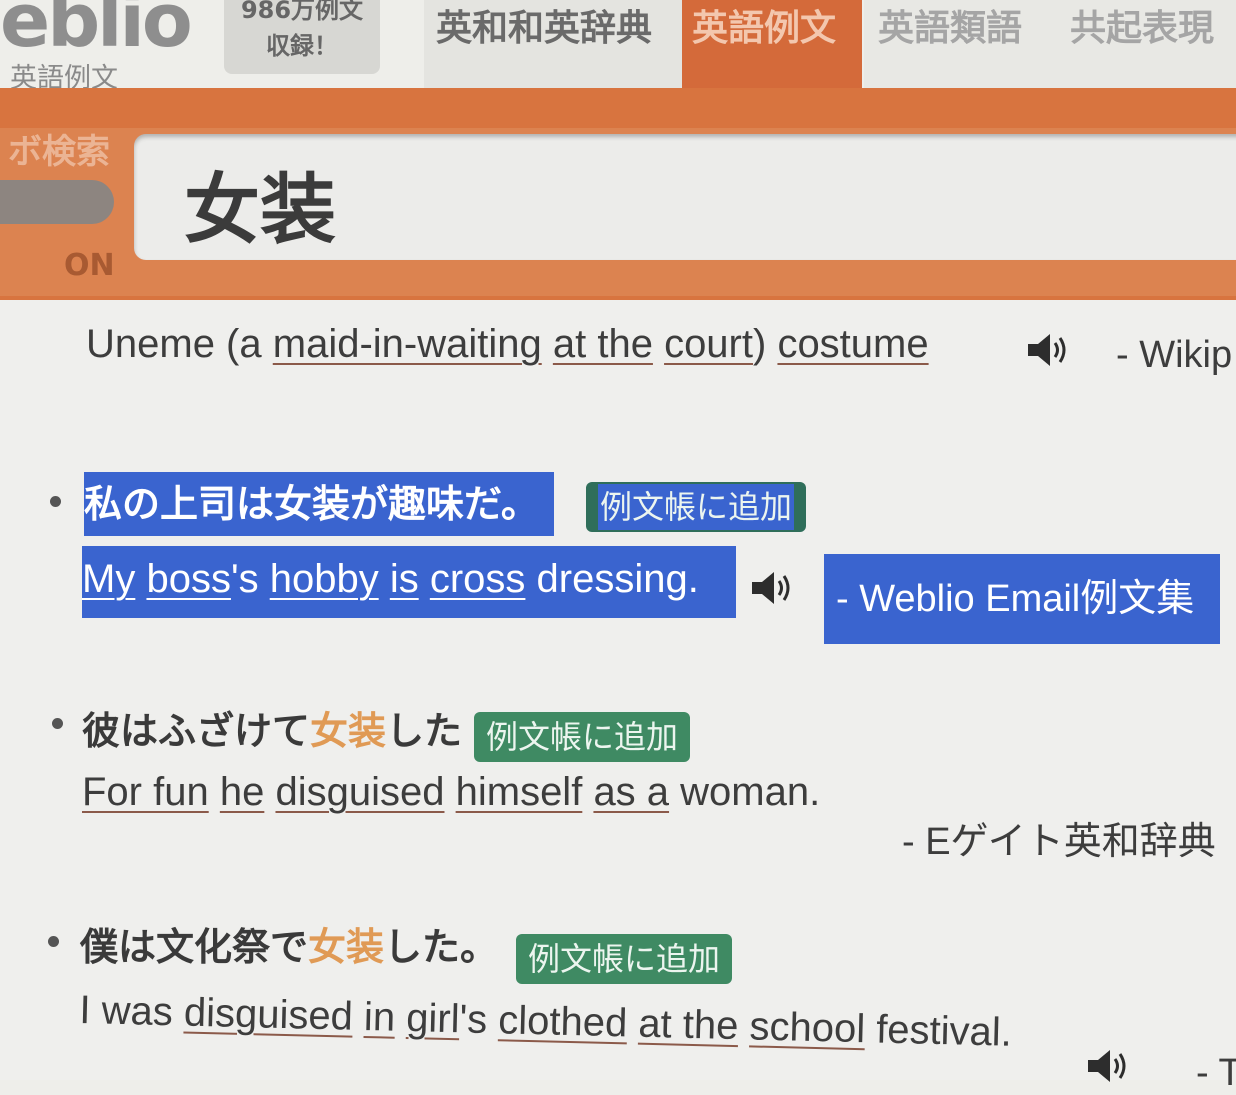  Describe the element at coordinates (188, 579) in the screenshot. I see `word-link: boss` at that location.